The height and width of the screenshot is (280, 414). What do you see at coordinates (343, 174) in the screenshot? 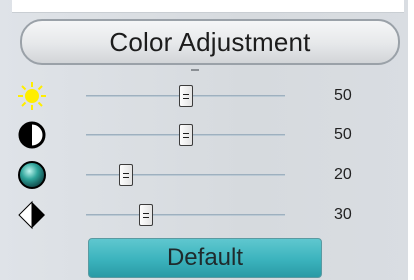
I see `saturation-value: 20` at bounding box center [343, 174].